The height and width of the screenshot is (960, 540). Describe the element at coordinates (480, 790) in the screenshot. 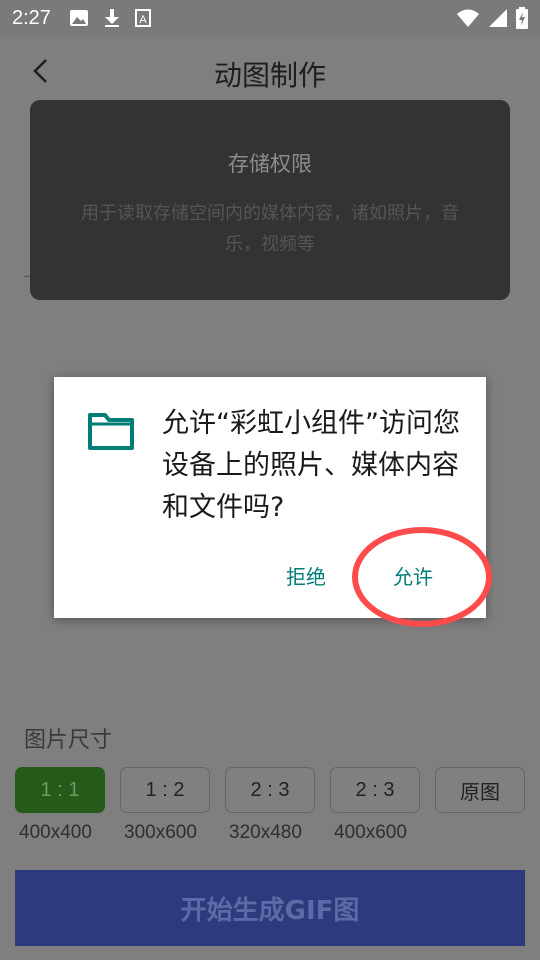

I see `size-option-original: 原图` at that location.